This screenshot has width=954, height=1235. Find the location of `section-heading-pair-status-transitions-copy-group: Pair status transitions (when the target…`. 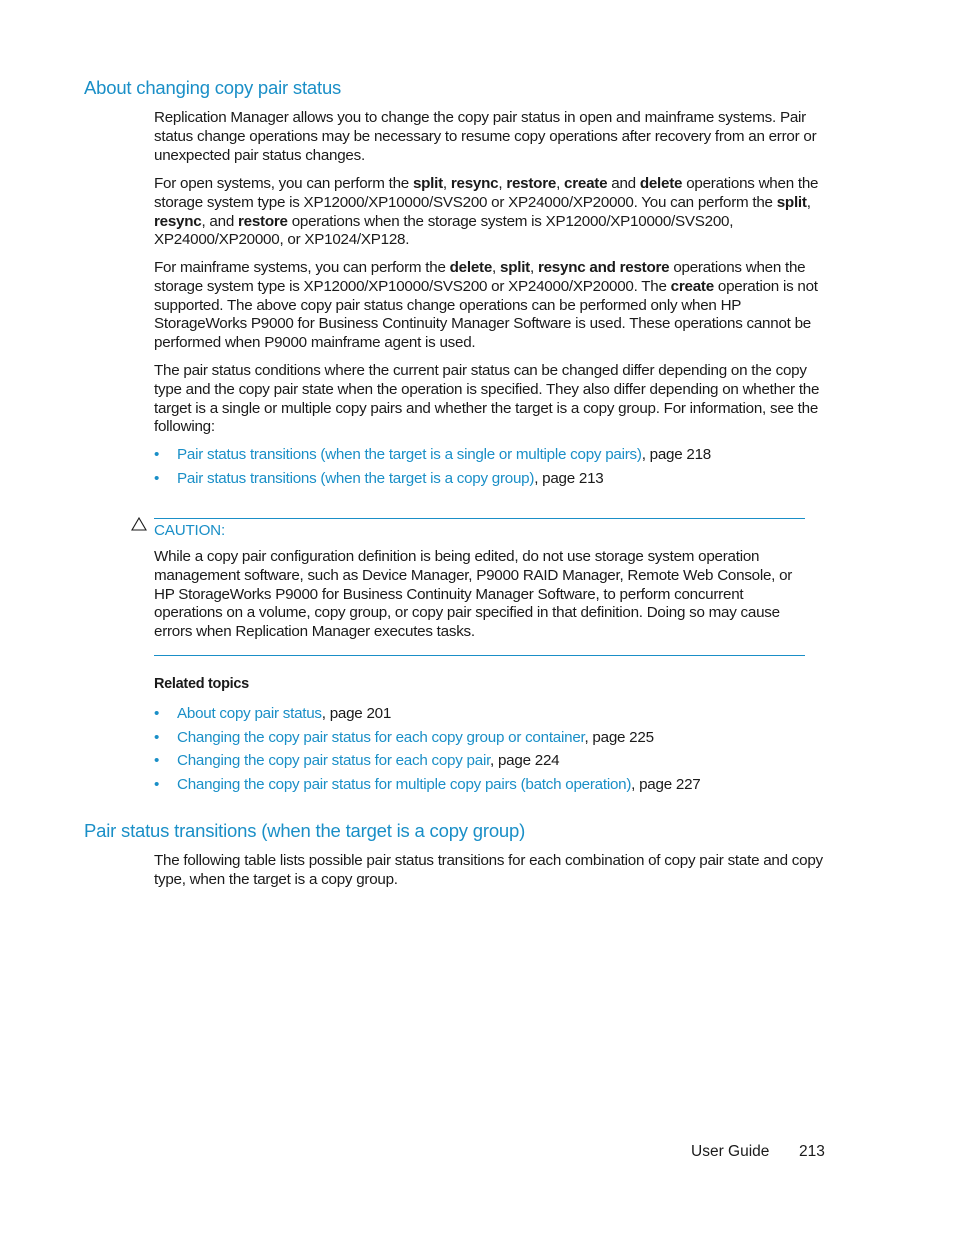

section-heading-pair-status-transitions-copy-group: Pair status transitions (when the target… is located at coordinates (305, 830).